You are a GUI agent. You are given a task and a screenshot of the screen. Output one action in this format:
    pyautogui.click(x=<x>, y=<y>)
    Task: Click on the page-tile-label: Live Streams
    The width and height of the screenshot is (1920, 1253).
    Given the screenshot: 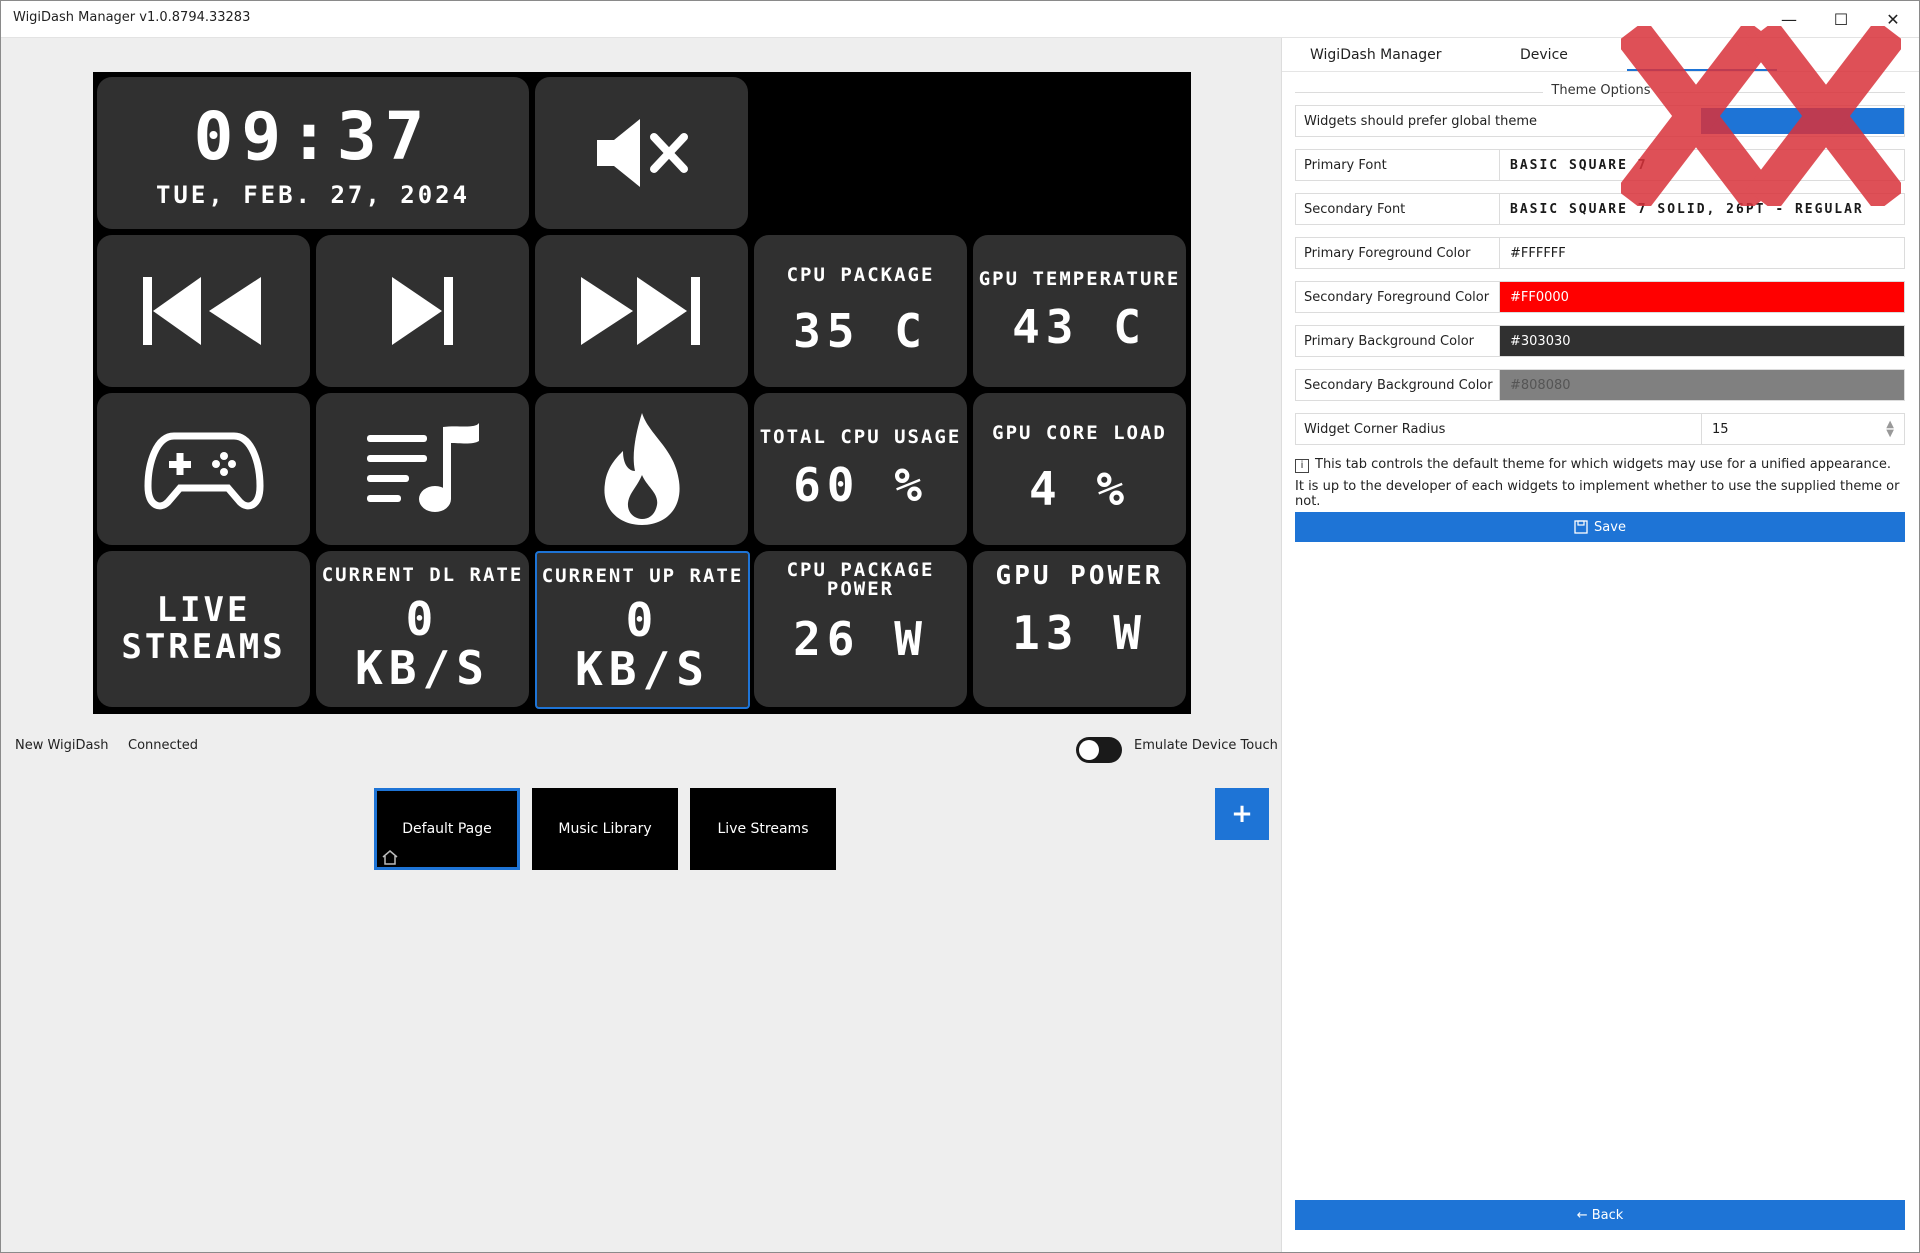 What is the action you would take?
    pyautogui.click(x=763, y=829)
    